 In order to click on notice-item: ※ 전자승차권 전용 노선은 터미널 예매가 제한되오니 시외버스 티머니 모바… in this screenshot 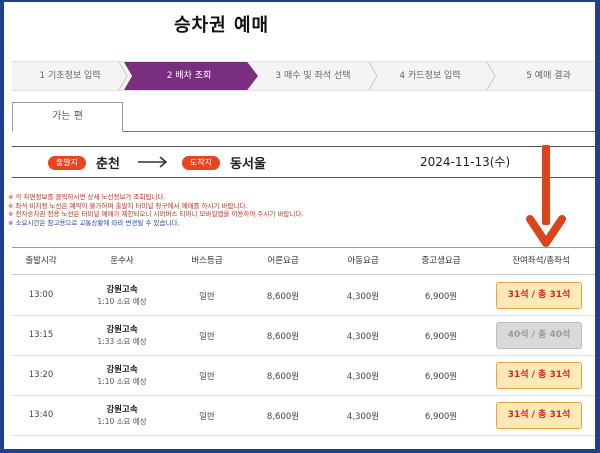, I will do `click(156, 214)`.